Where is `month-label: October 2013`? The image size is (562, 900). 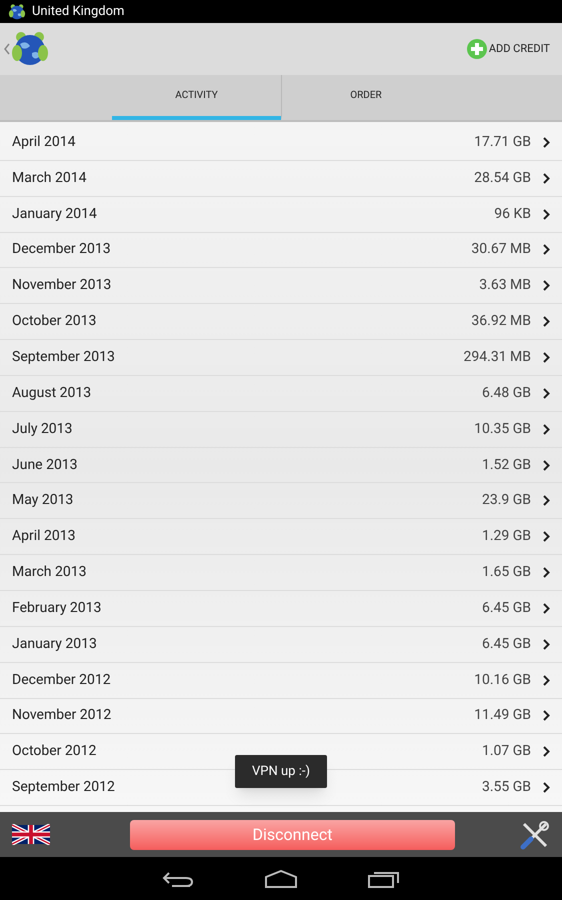 month-label: October 2013 is located at coordinates (55, 322).